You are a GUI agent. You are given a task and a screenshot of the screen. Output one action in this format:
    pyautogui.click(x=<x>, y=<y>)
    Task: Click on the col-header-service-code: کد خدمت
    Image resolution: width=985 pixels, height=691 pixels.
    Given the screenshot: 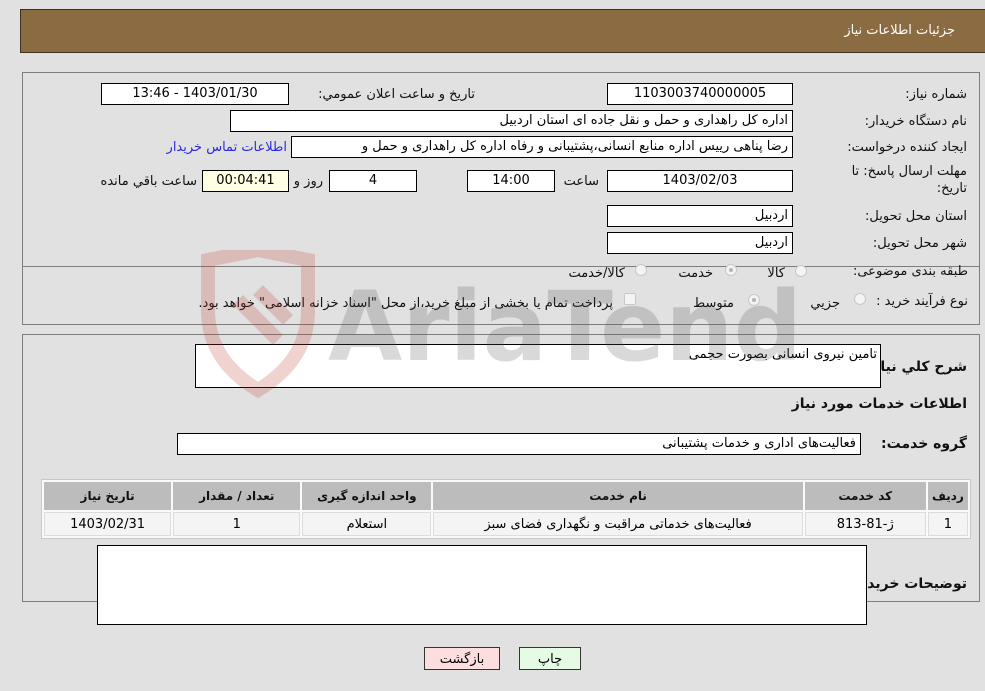 What is the action you would take?
    pyautogui.click(x=865, y=496)
    